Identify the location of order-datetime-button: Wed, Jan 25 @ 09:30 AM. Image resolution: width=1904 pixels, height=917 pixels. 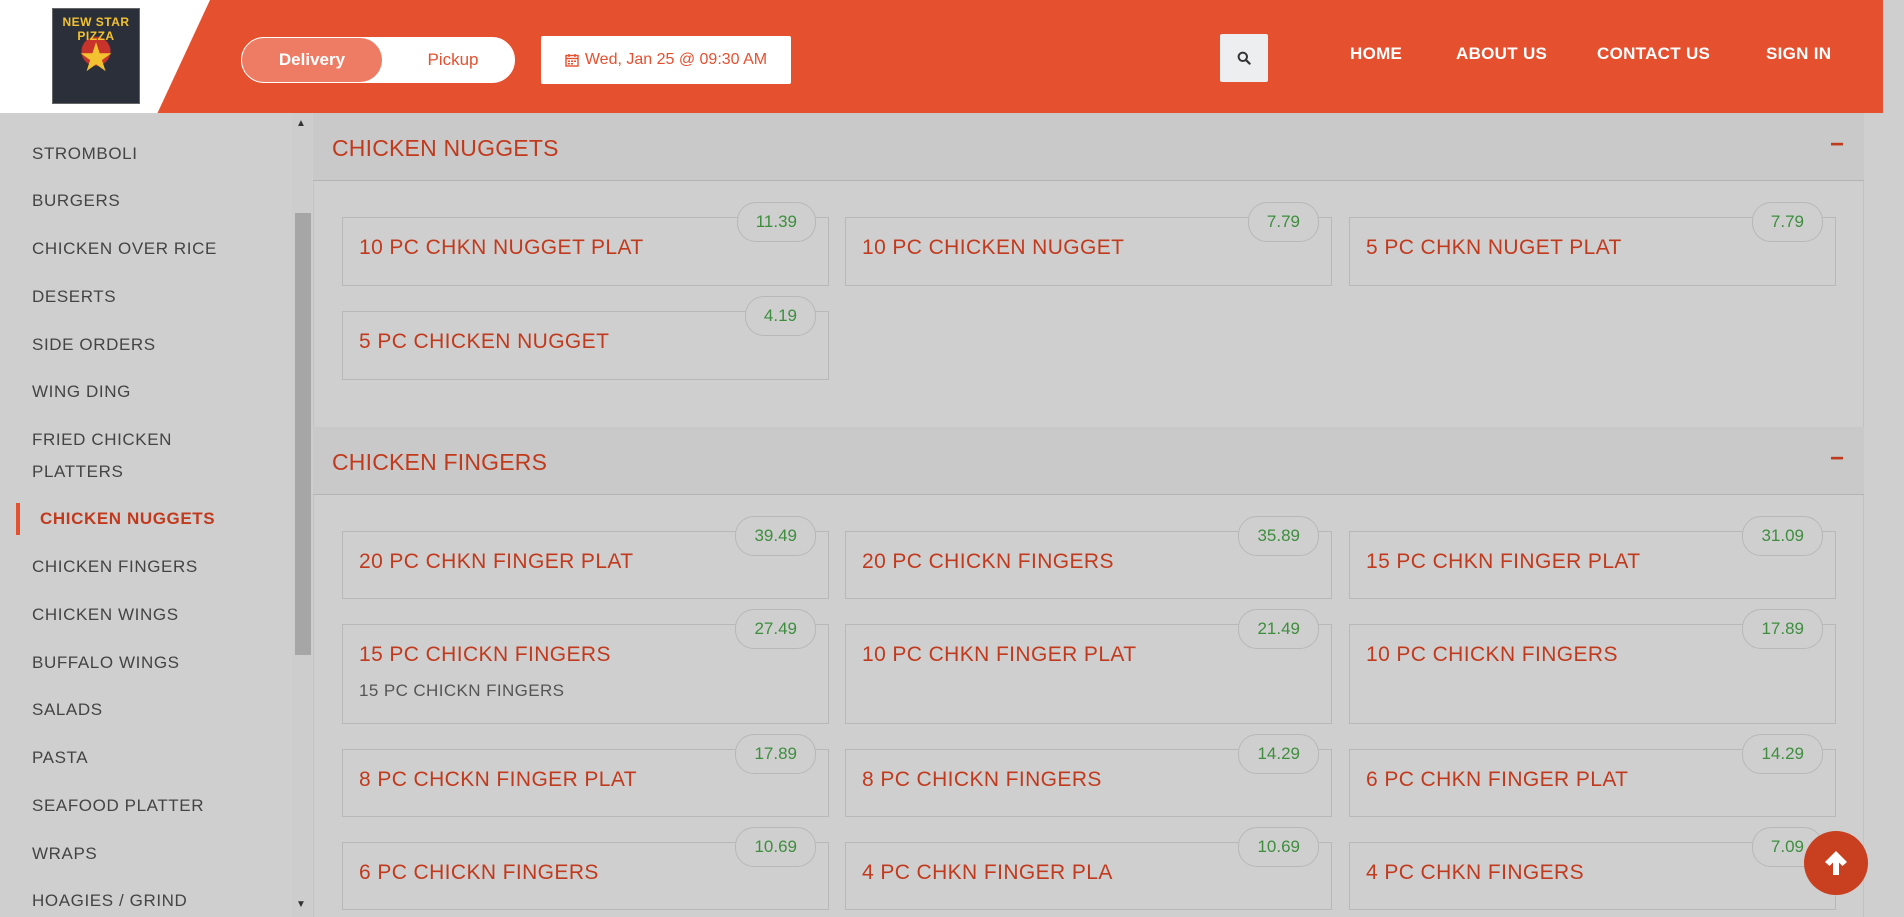
(666, 60).